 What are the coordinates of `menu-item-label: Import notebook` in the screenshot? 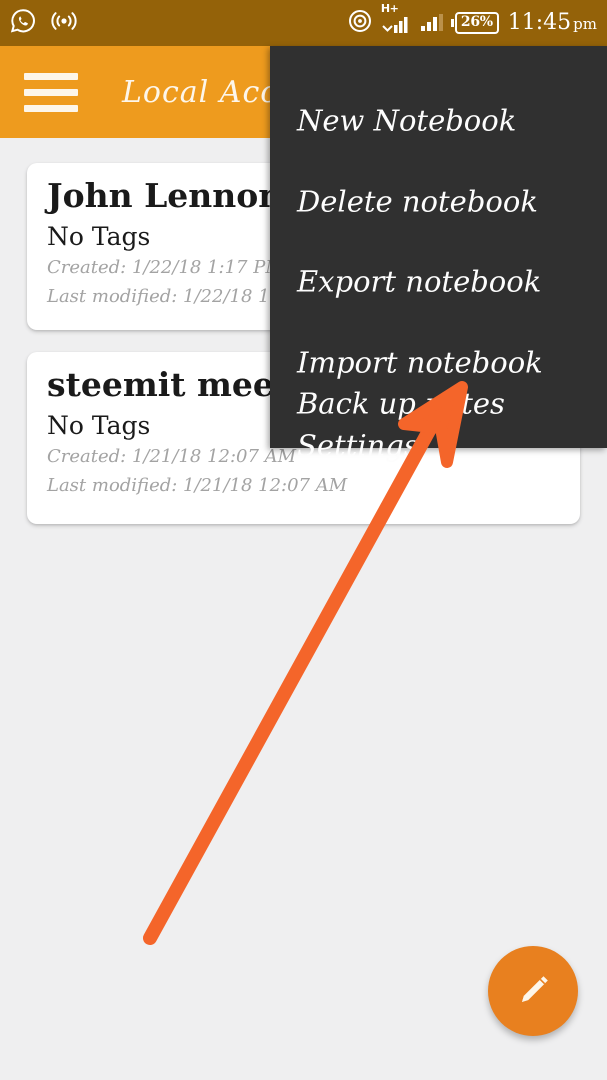 It's located at (420, 362).